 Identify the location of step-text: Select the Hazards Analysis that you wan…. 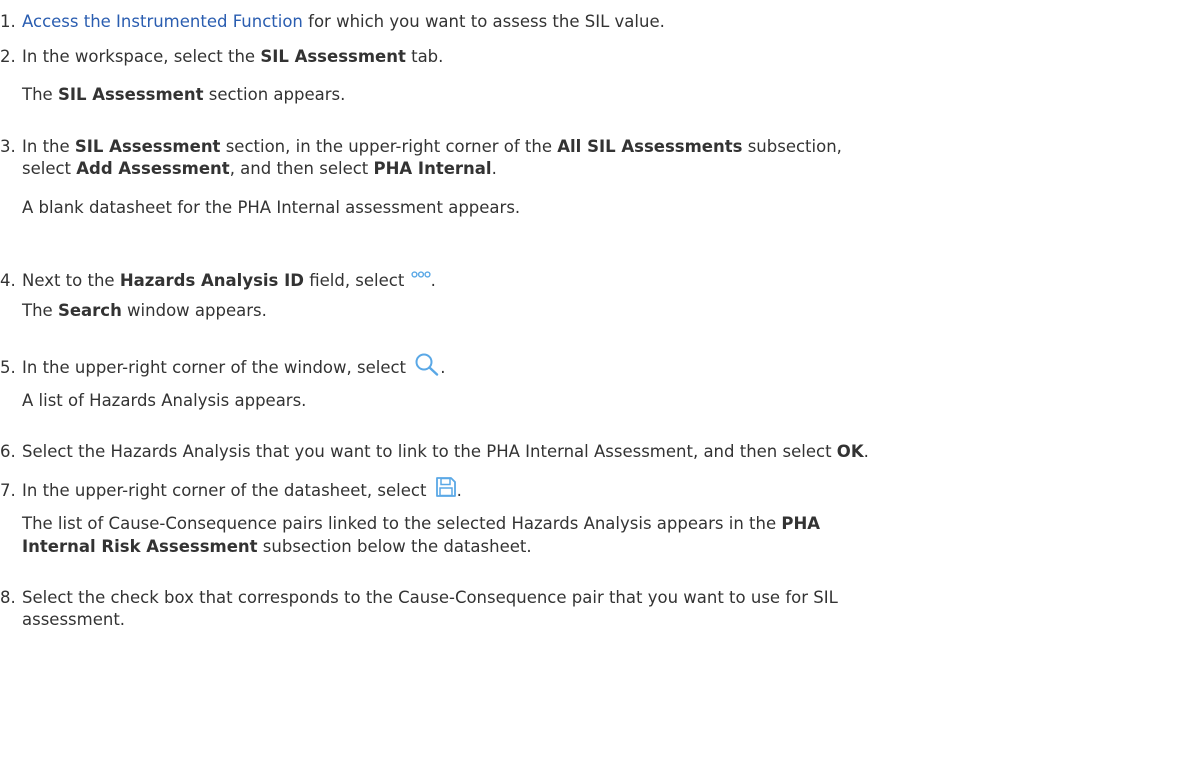
(429, 451).